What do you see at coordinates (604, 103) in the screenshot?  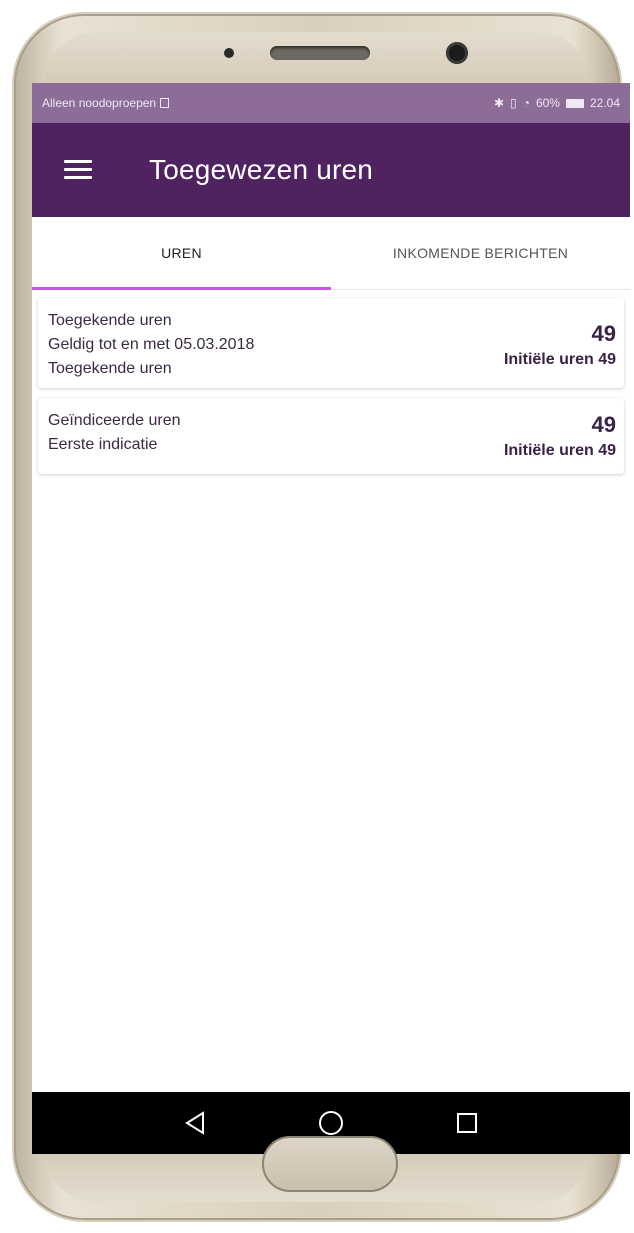 I see `status-time: 22.04` at bounding box center [604, 103].